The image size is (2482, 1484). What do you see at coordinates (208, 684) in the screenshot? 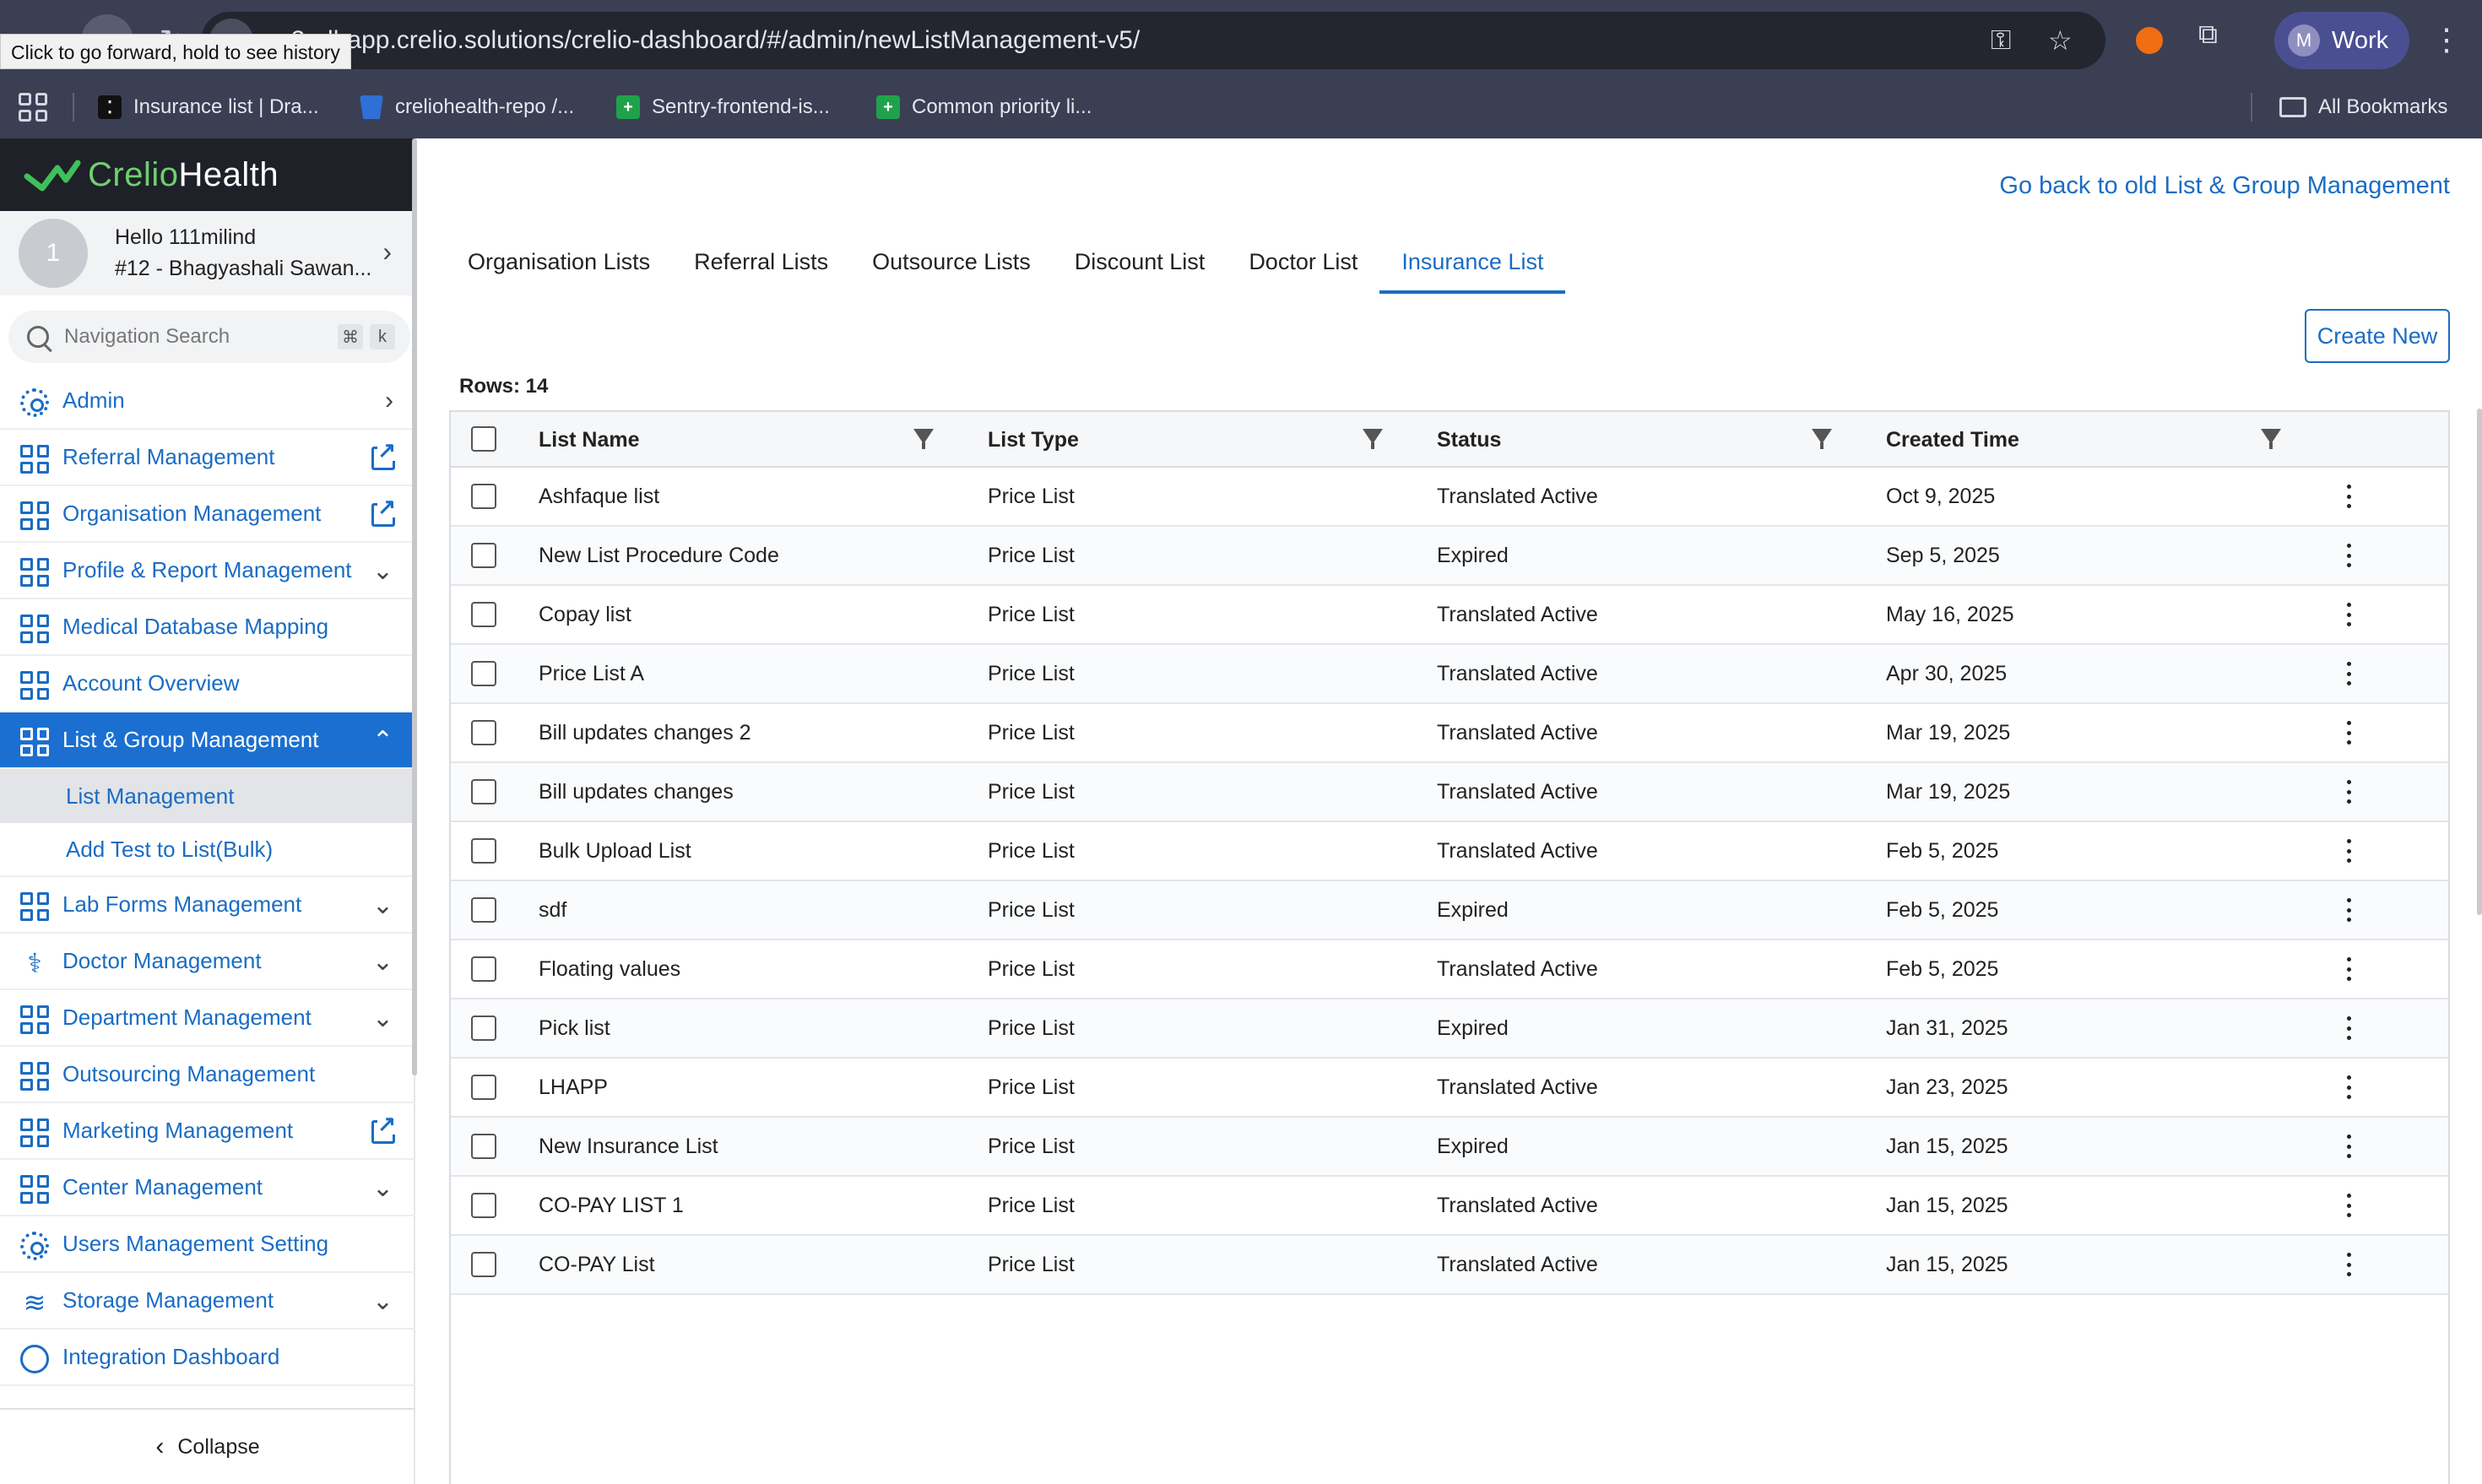
I see `sidebar-item-account-overview: Account Overview` at bounding box center [208, 684].